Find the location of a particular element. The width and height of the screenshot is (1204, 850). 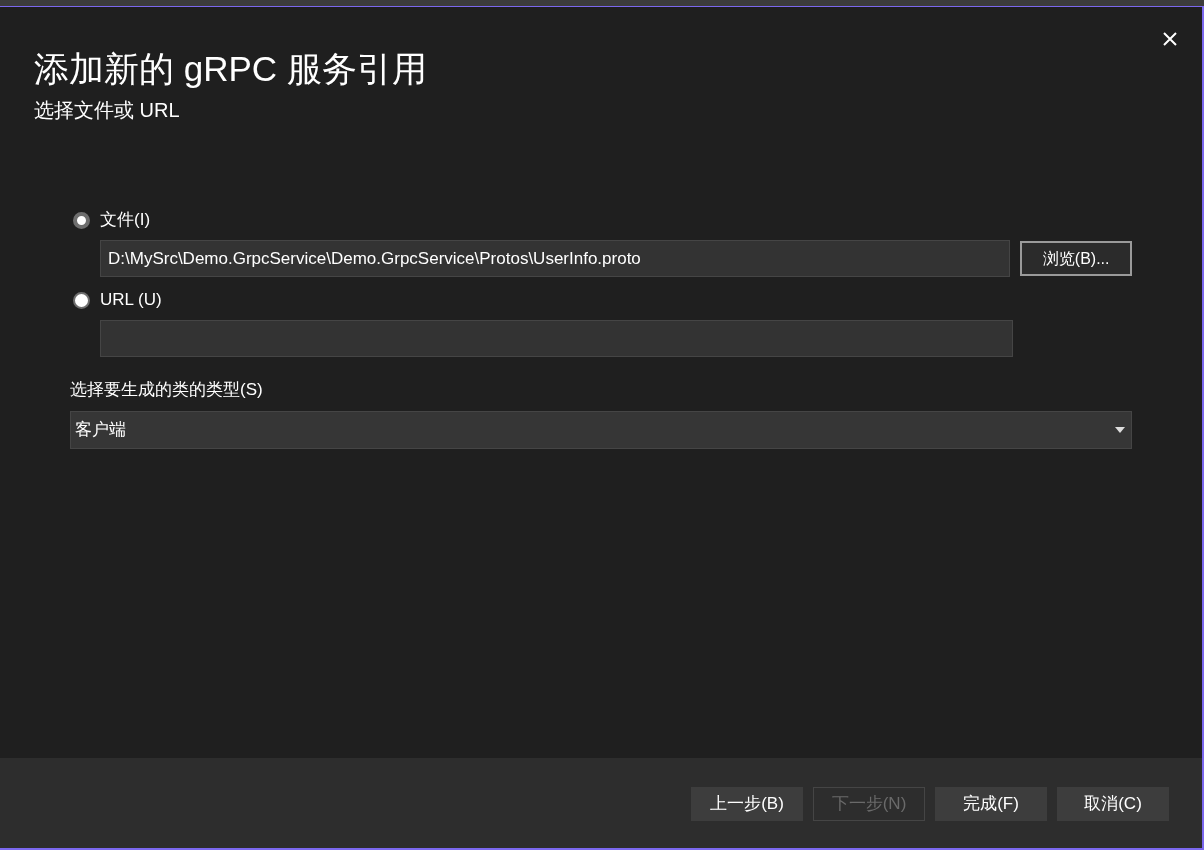

footer-button: 取消(C) is located at coordinates (1113, 804).